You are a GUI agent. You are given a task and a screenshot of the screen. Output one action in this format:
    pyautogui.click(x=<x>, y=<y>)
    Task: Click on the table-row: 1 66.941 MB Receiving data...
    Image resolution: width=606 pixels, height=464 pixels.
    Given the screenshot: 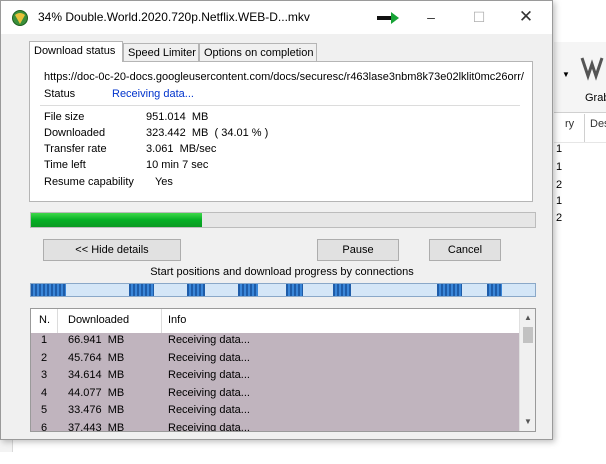 What is the action you would take?
    pyautogui.click(x=275, y=341)
    